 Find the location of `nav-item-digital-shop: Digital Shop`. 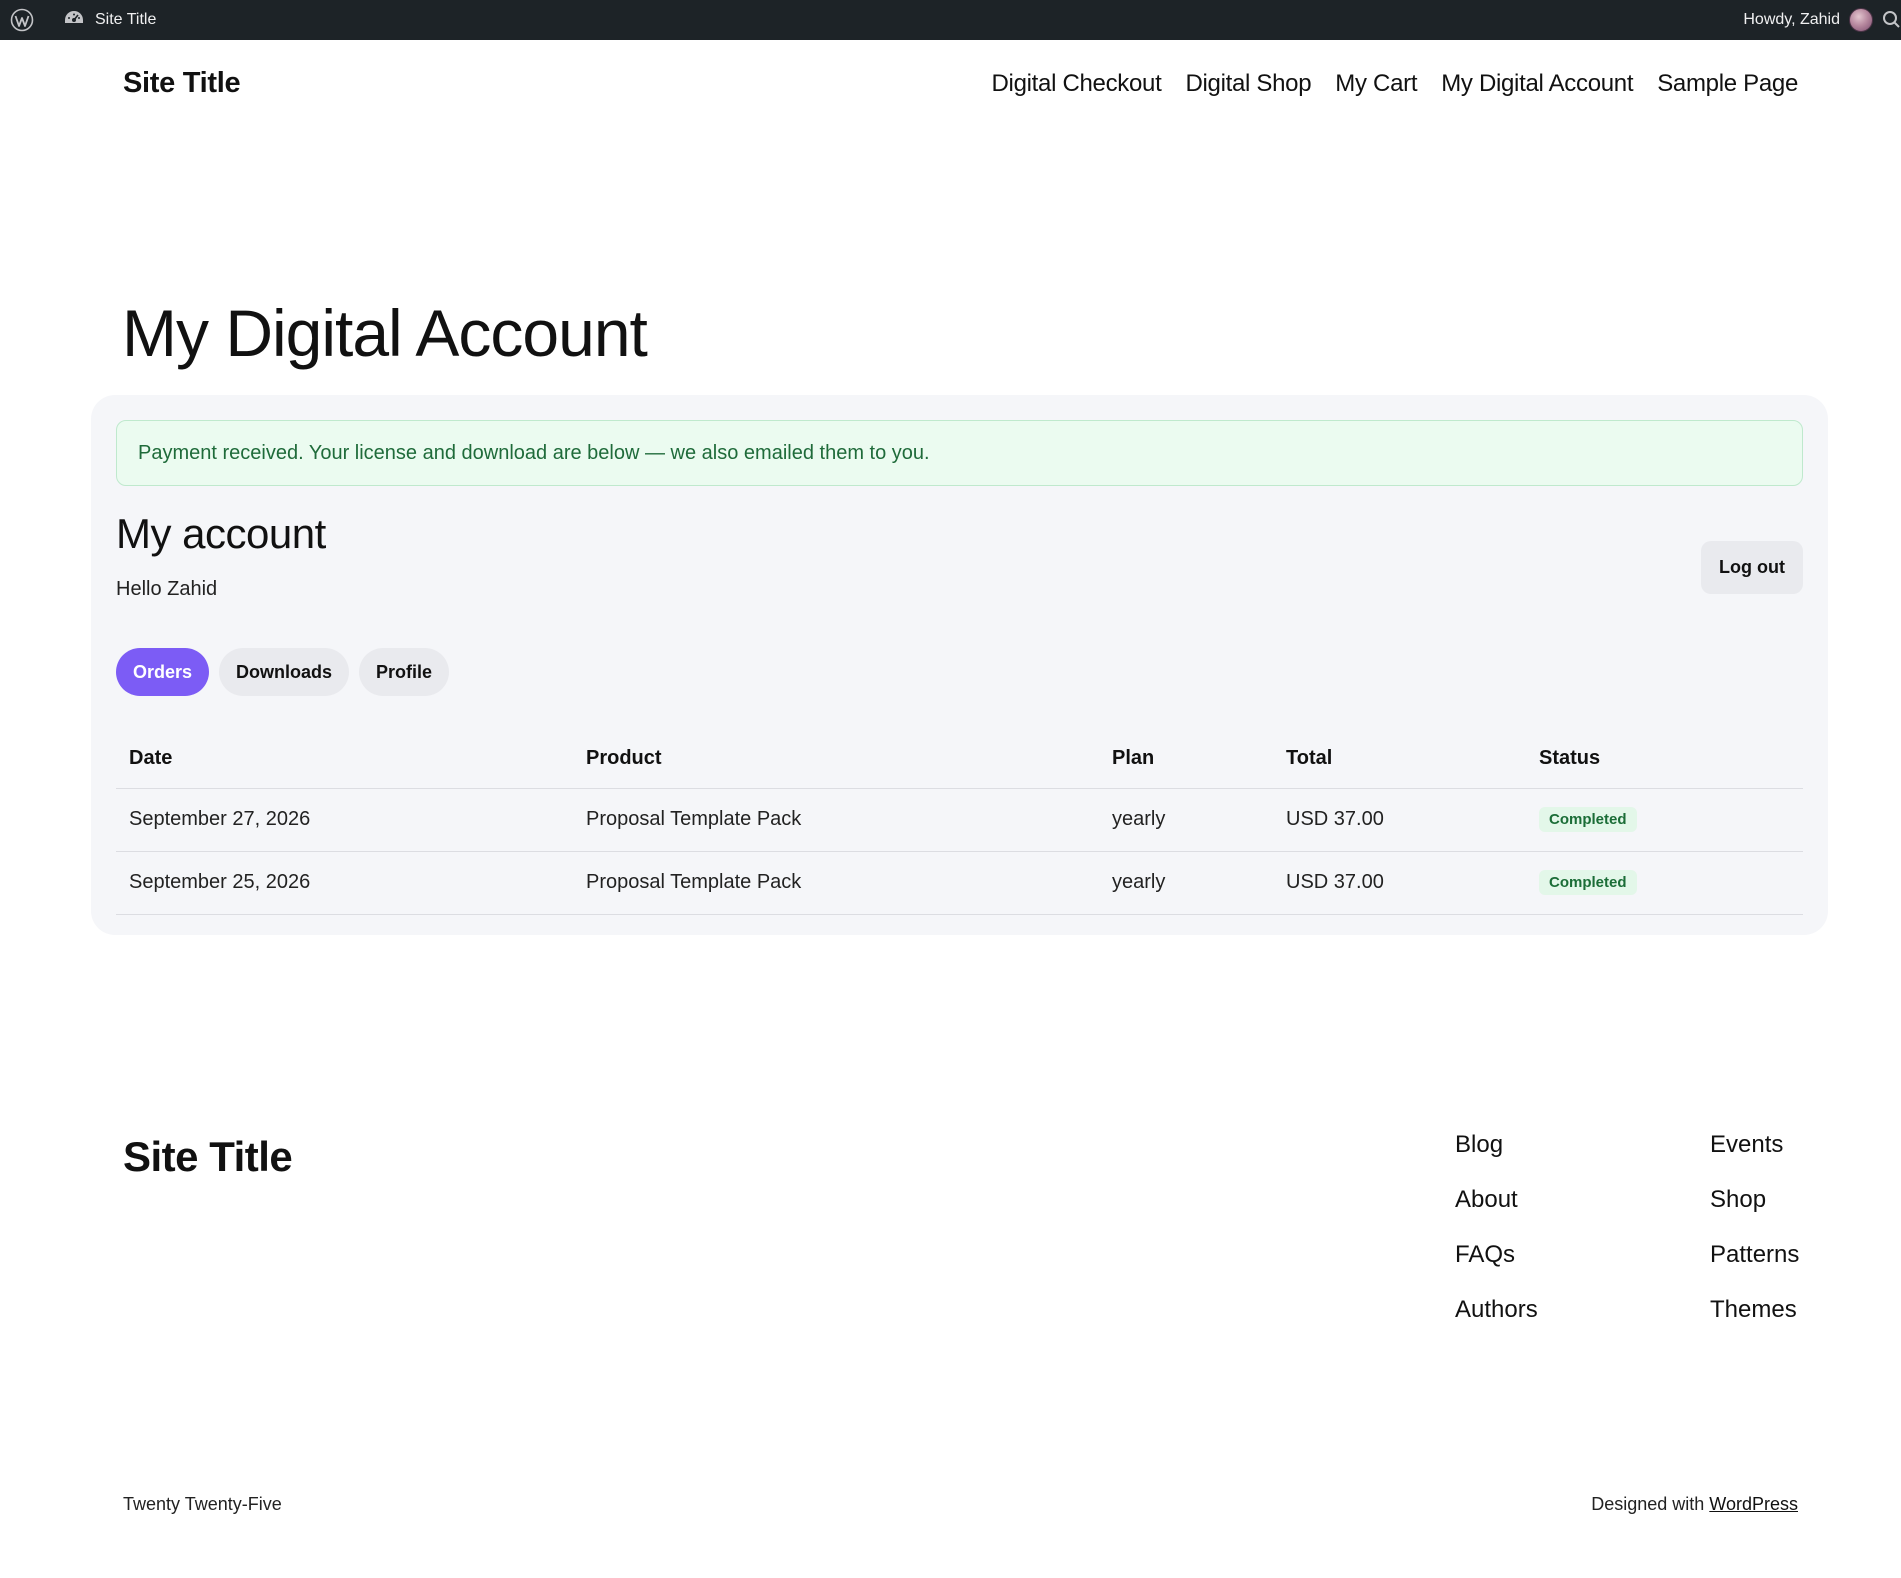

nav-item-digital-shop: Digital Shop is located at coordinates (1248, 84).